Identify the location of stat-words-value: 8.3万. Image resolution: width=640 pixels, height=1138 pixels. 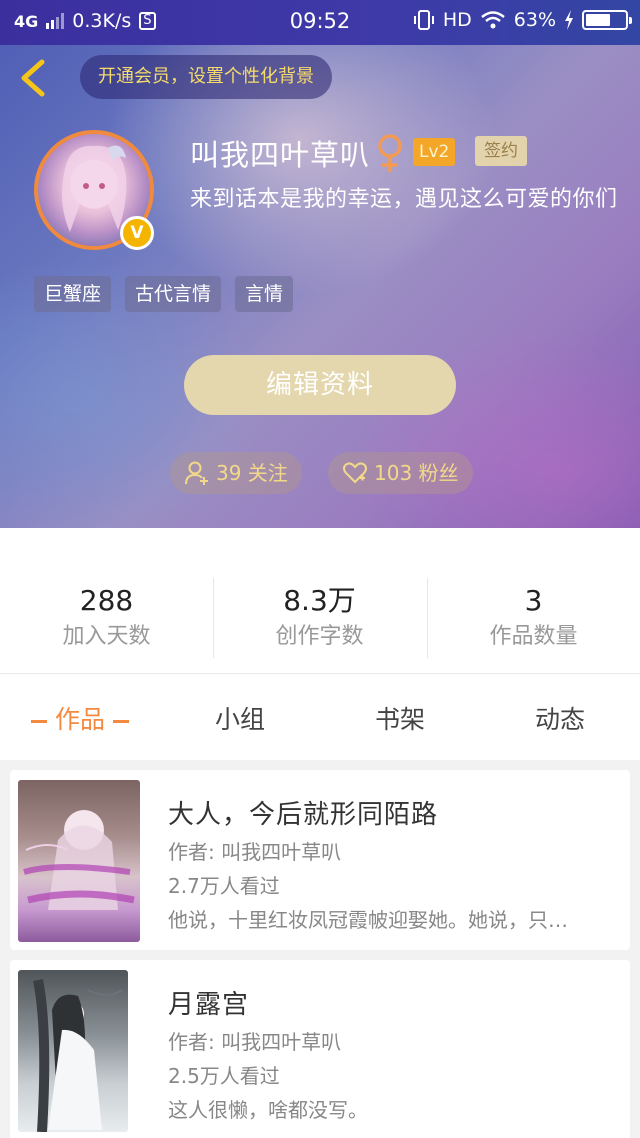
(319, 600).